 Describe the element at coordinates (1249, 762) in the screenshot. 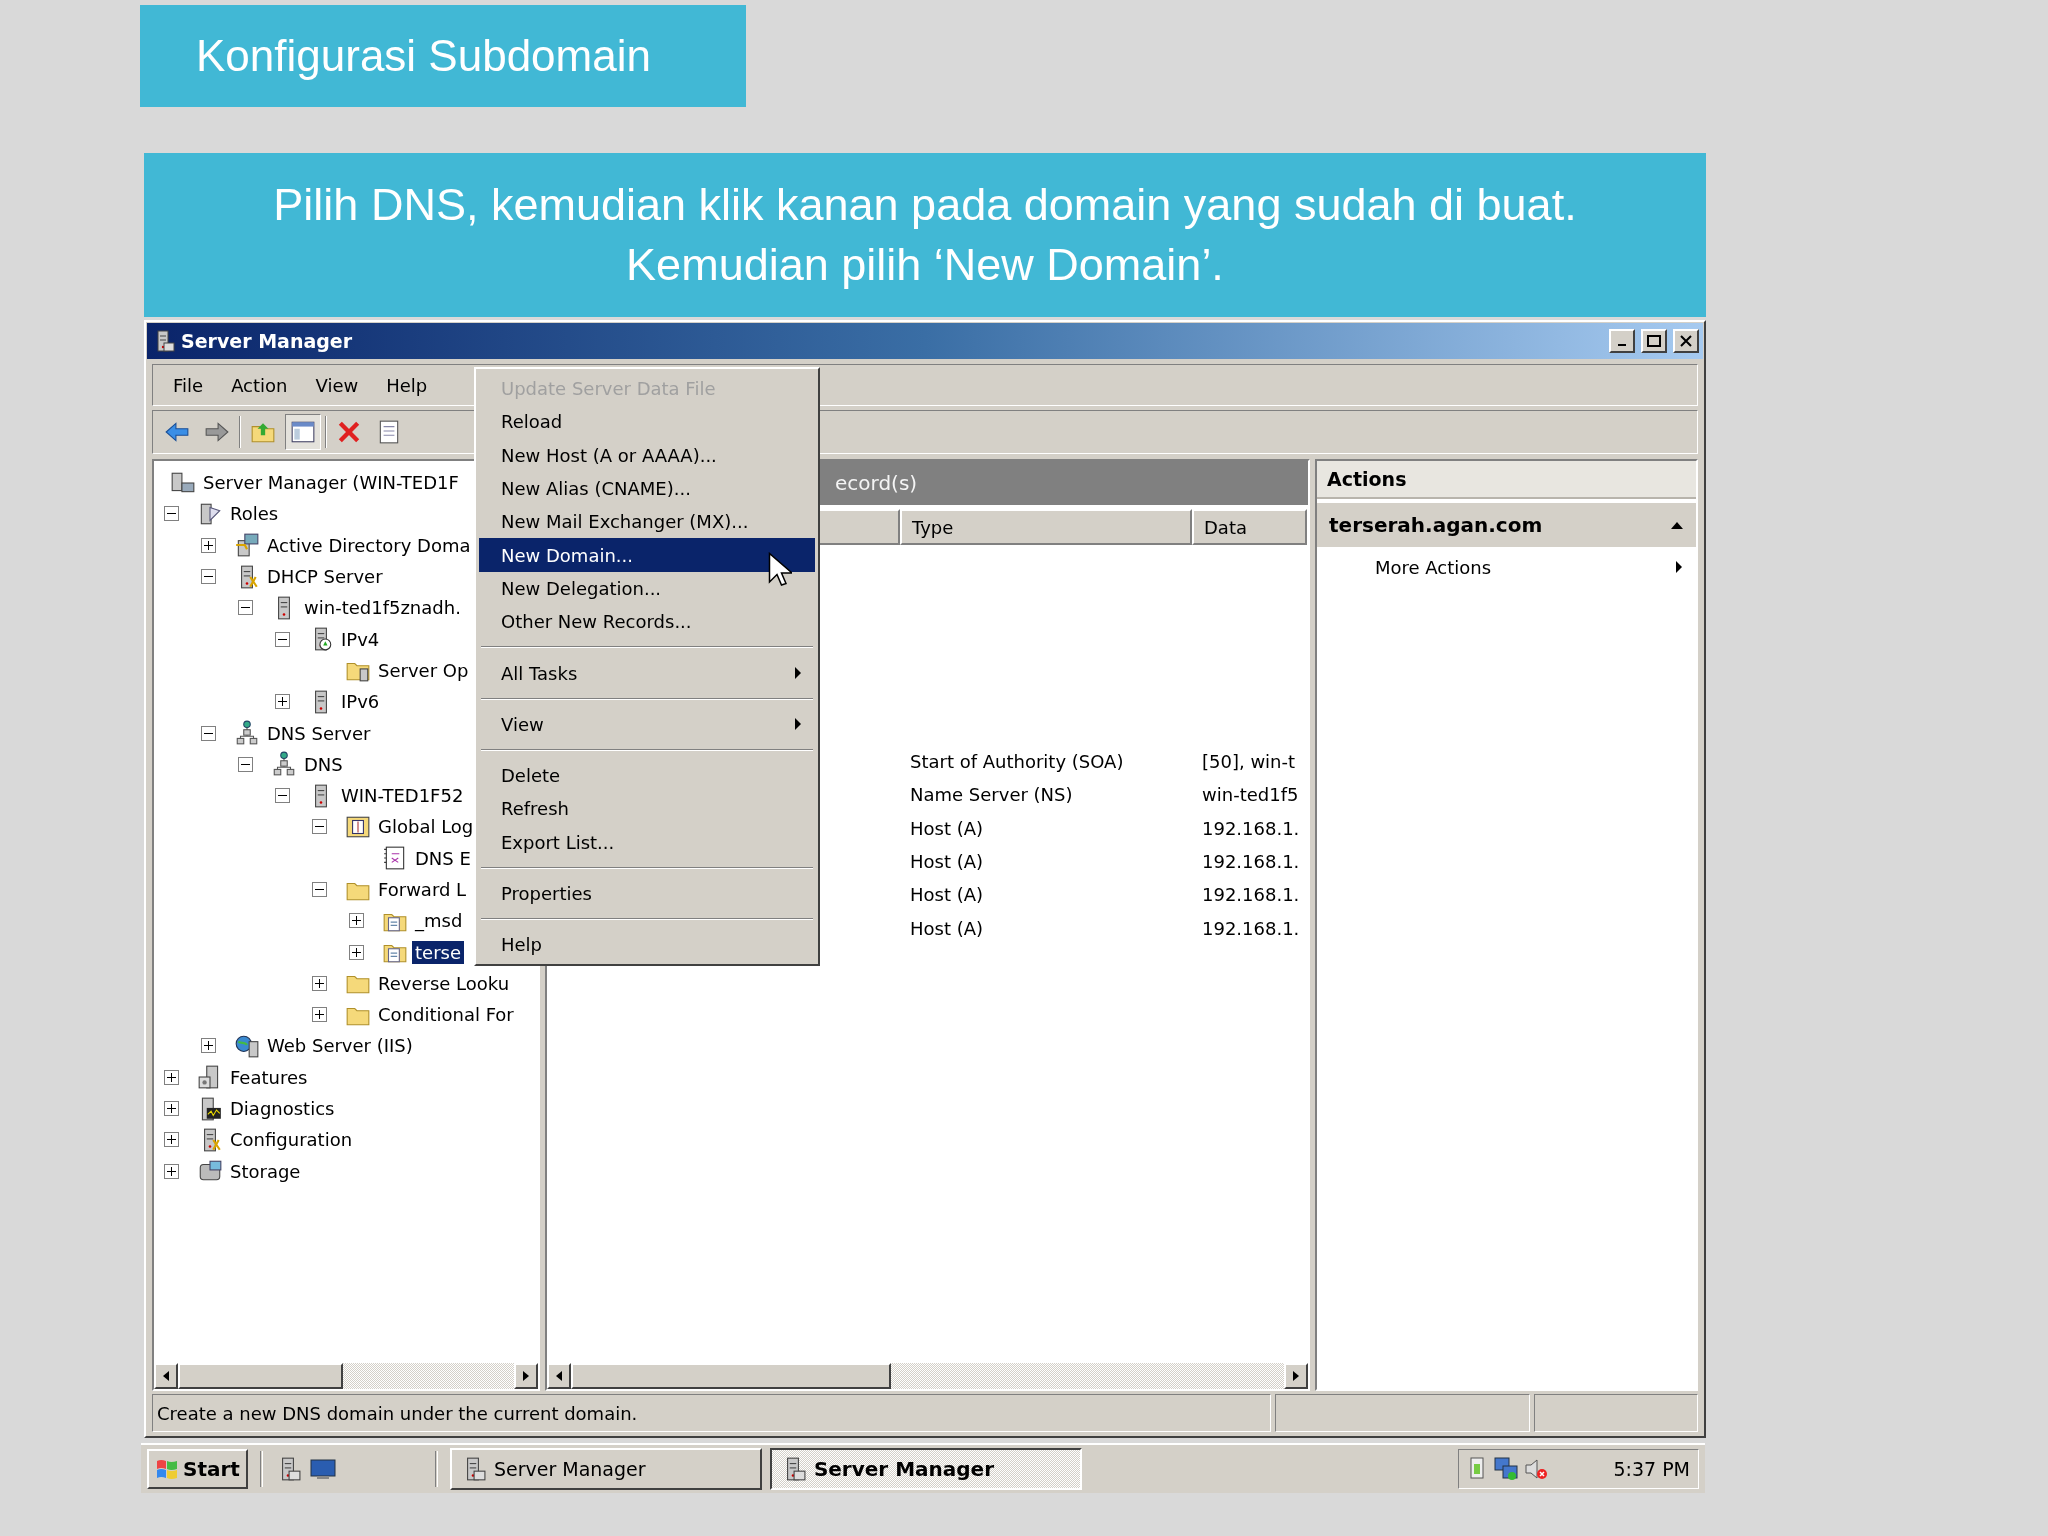

I see `table-cell-text: [50], win-t` at that location.